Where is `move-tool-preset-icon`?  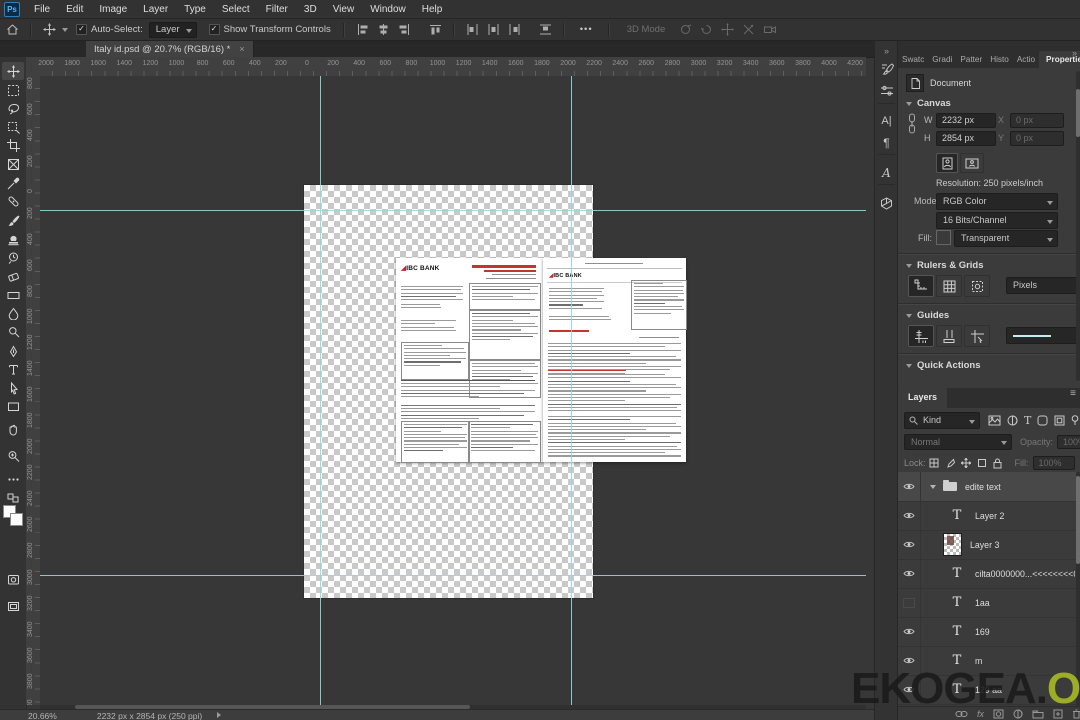
move-tool-preset-icon is located at coordinates (49, 29).